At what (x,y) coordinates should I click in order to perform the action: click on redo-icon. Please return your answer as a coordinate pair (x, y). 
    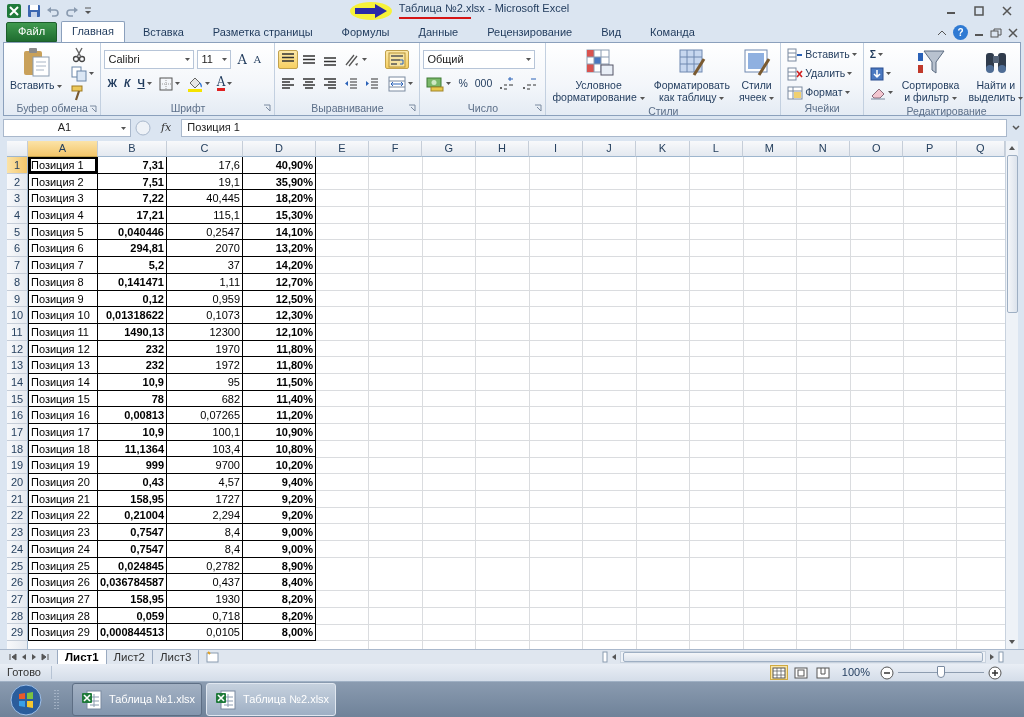
    Looking at the image, I should click on (72, 10).